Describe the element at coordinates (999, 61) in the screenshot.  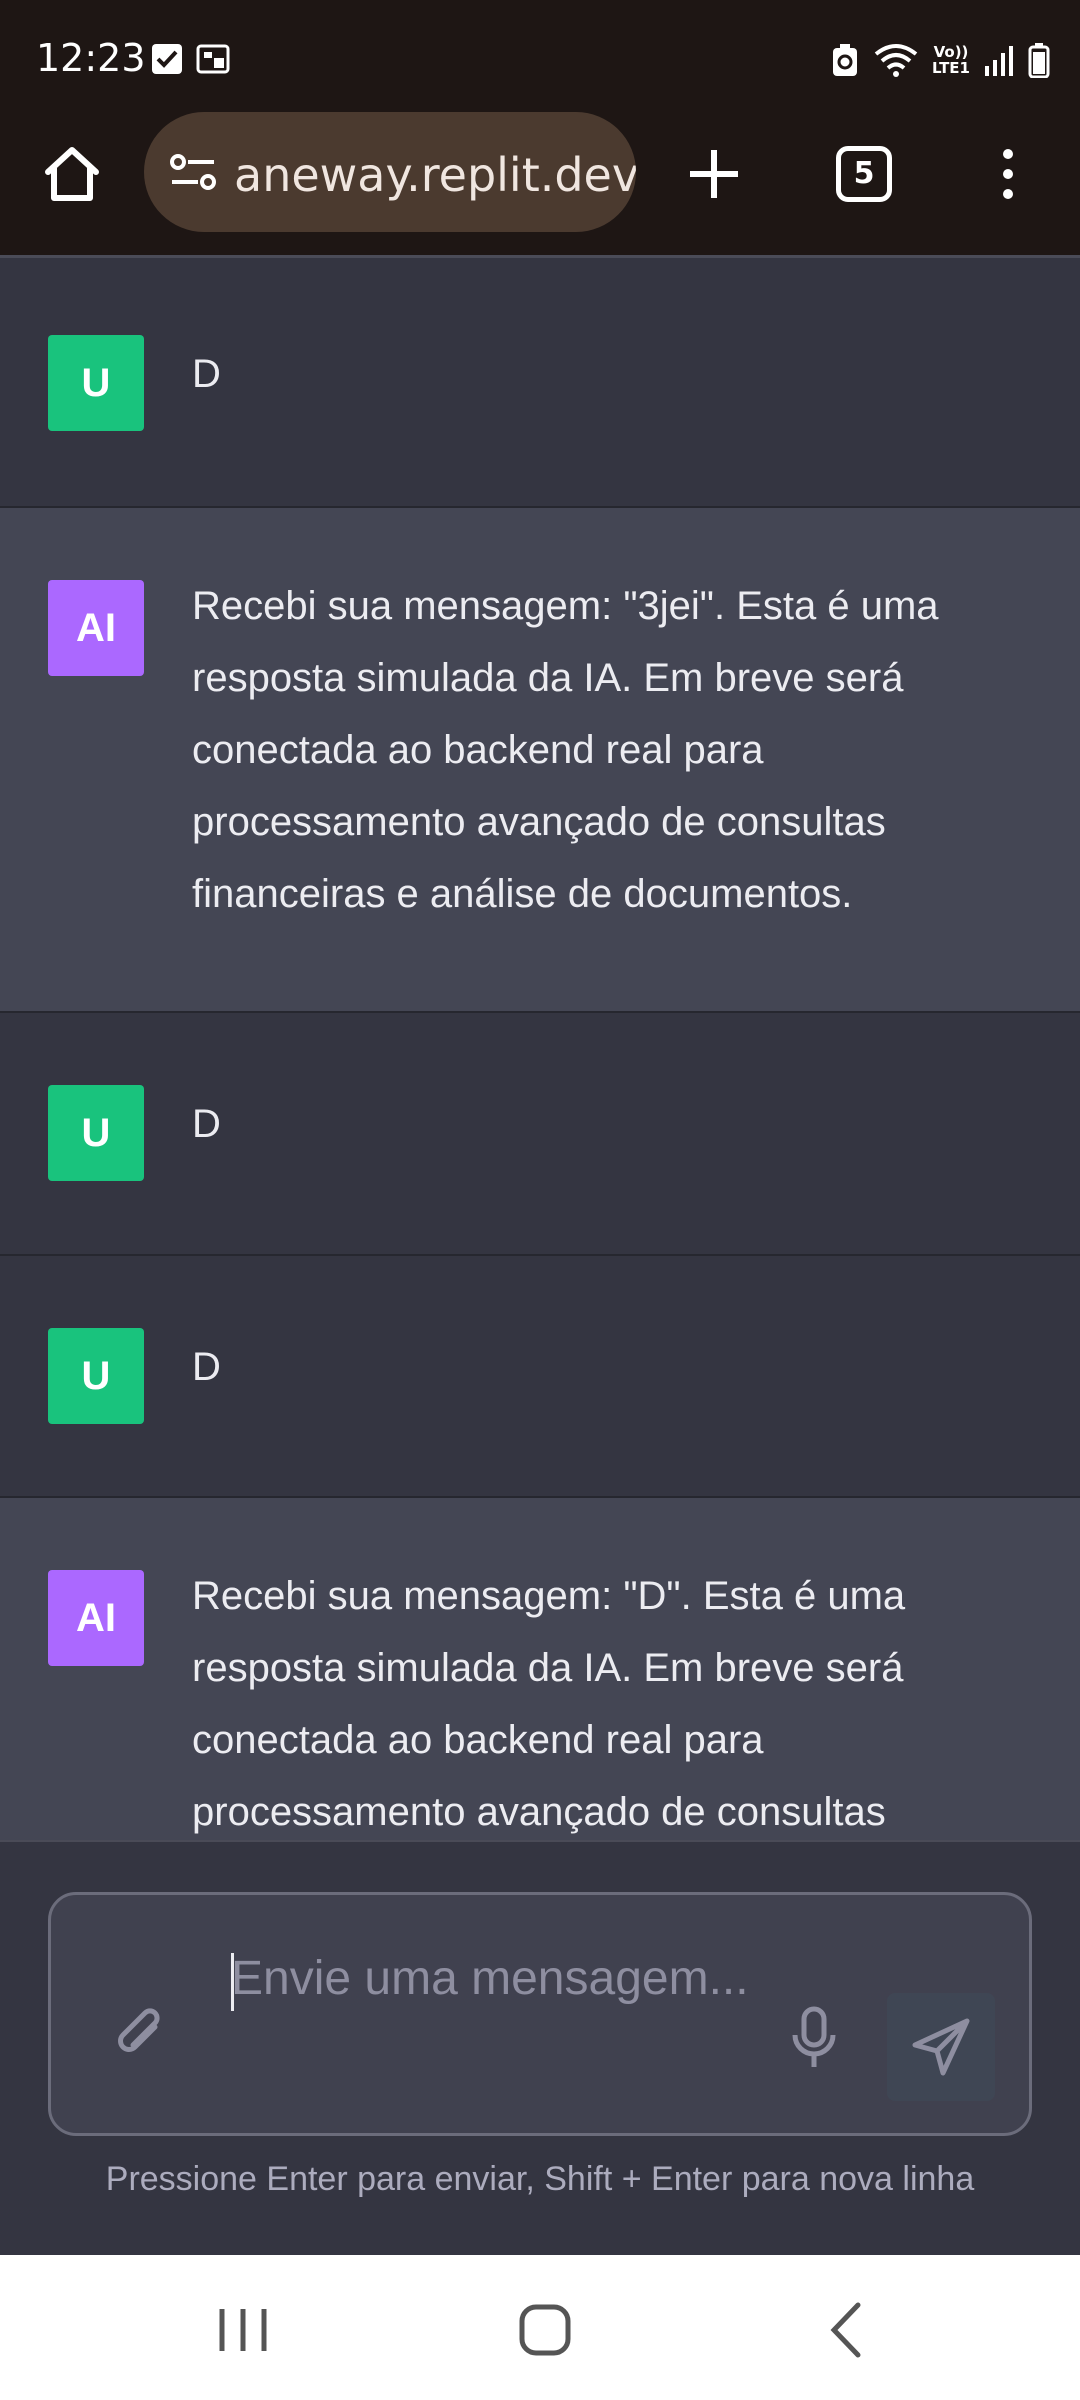
I see `signal-icon` at that location.